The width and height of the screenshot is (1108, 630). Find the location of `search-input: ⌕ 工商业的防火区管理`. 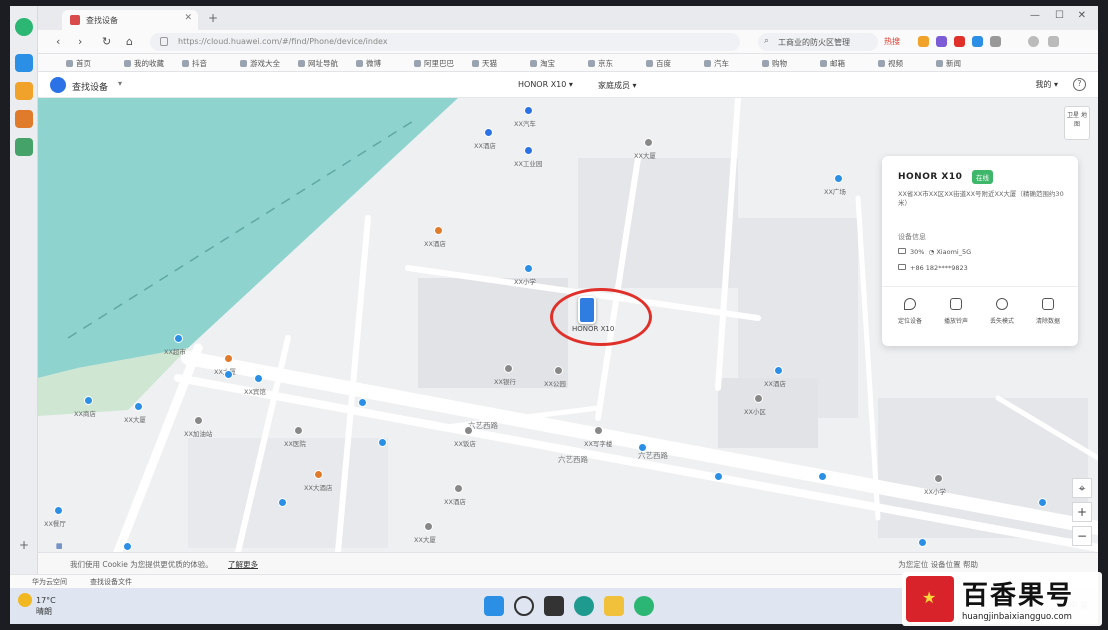

search-input: ⌕ 工商业的防火区管理 is located at coordinates (818, 42).